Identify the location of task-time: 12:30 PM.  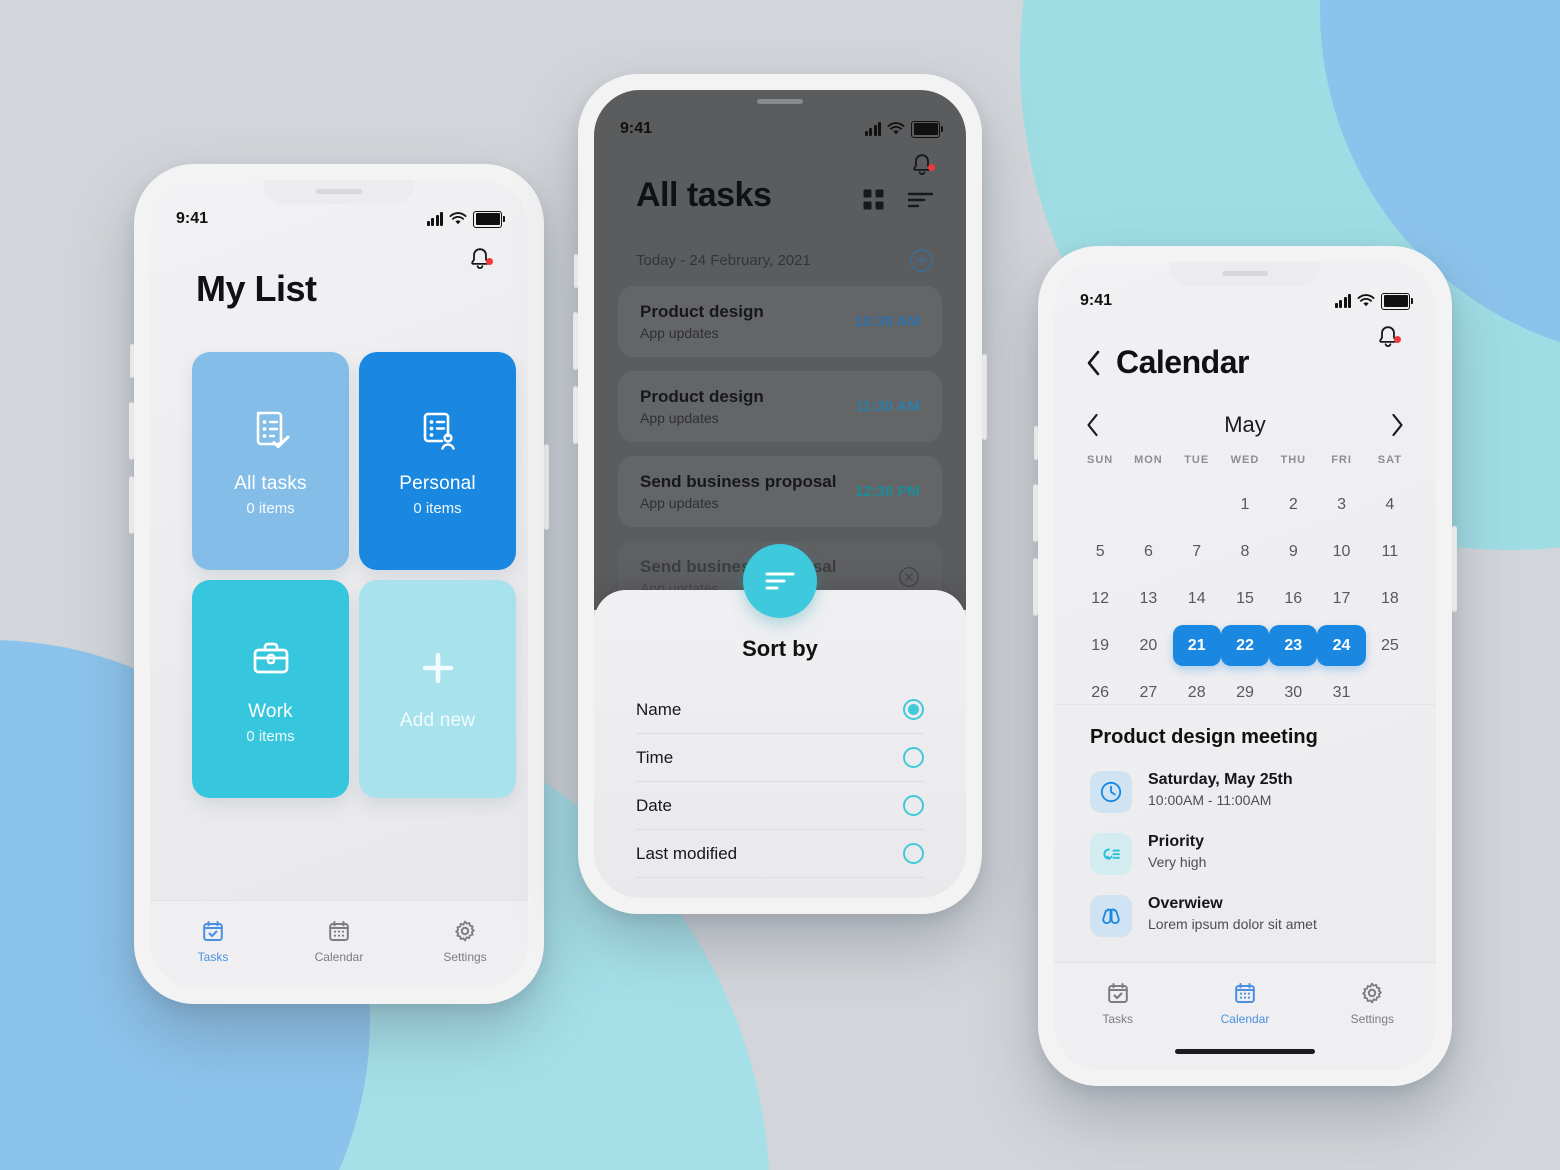
(887, 491).